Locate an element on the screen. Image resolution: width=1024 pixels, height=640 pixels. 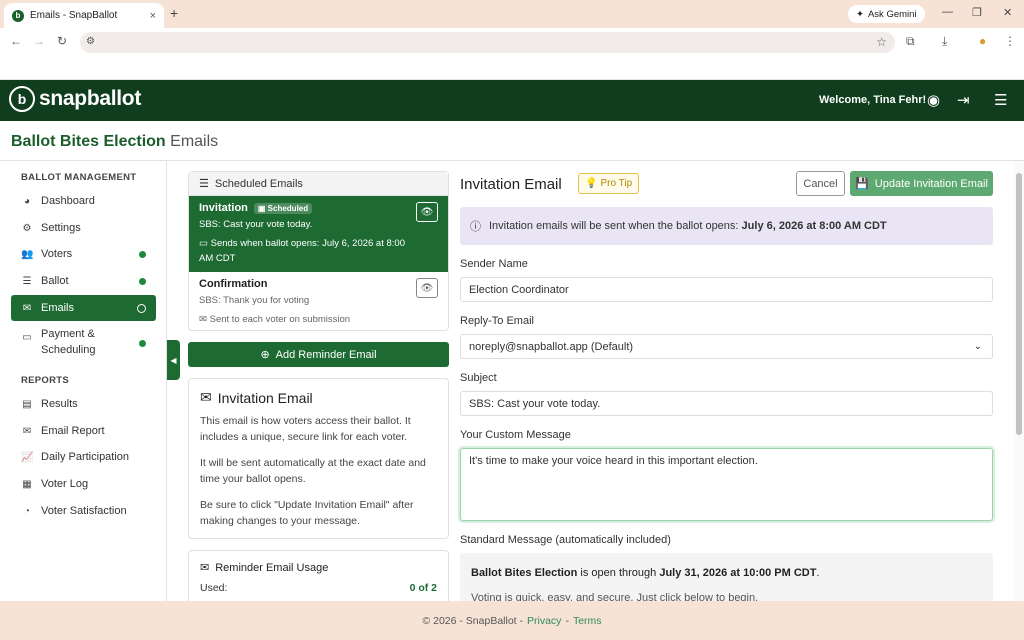
pro-tip-button: 💡 Pro Tip is located at coordinates (609, 183).